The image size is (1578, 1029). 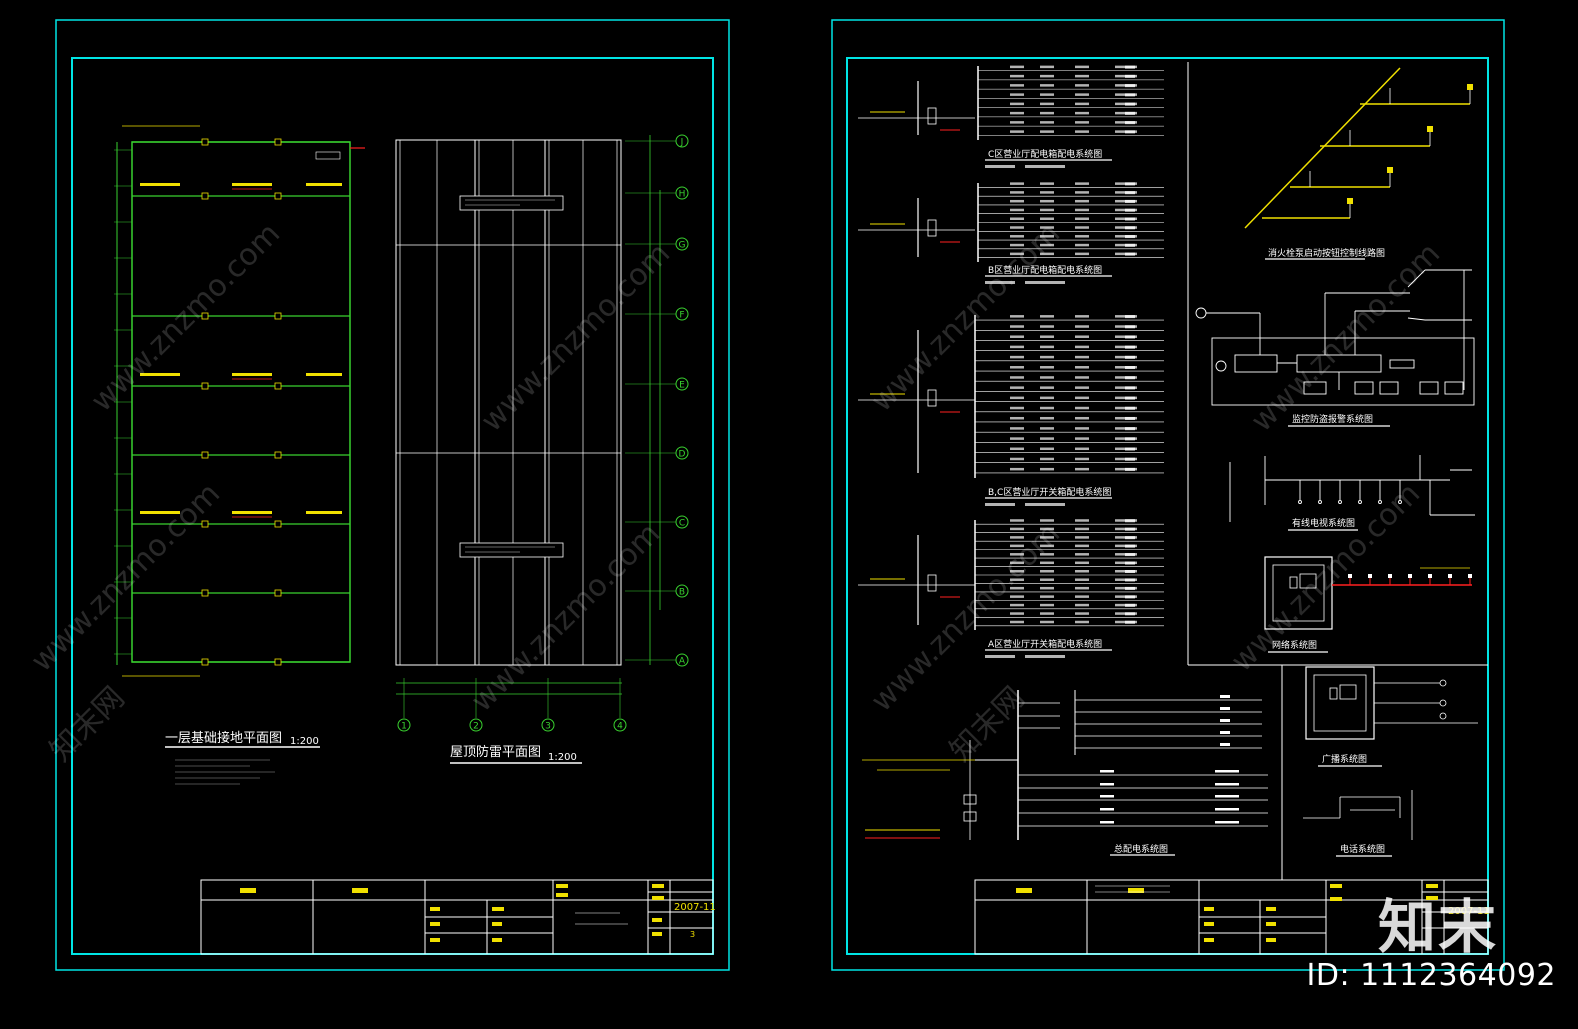 I want to click on row-axis-label: C, so click(x=682, y=524).